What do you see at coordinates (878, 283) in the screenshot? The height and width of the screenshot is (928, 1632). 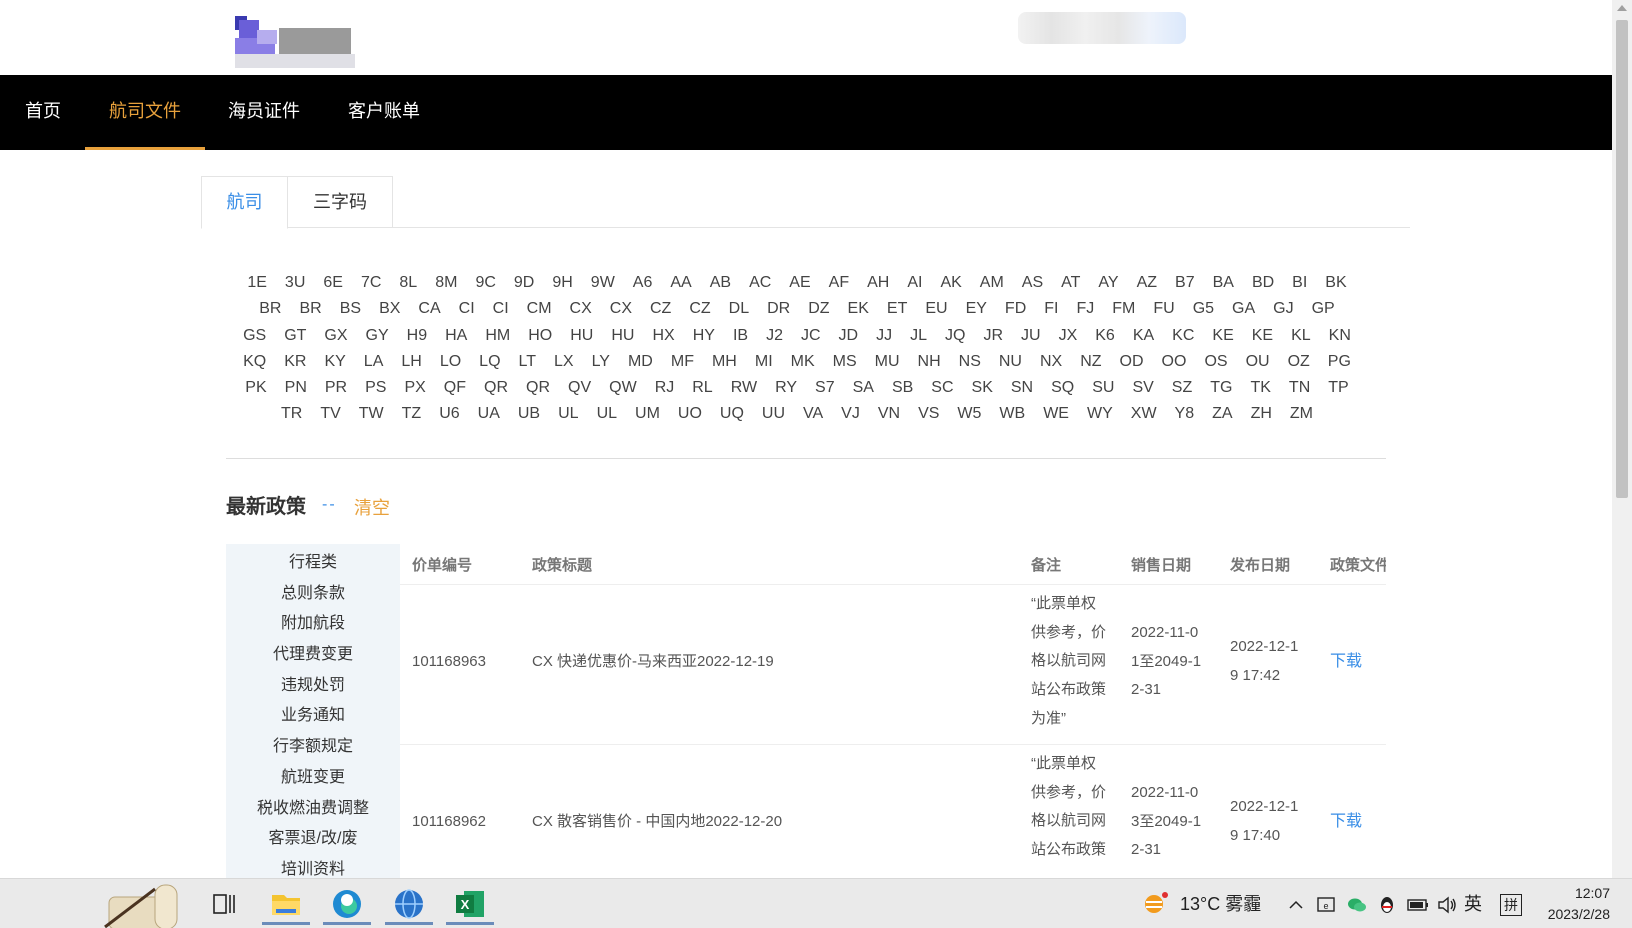 I see `airline-code-link: AH` at bounding box center [878, 283].